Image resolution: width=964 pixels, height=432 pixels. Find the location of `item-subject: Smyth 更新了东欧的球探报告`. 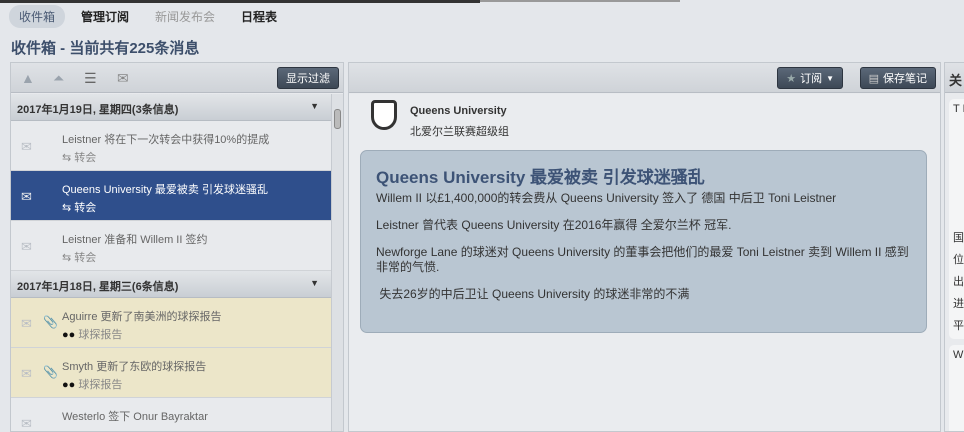

item-subject: Smyth 更新了东欧的球探报告 is located at coordinates (134, 367).